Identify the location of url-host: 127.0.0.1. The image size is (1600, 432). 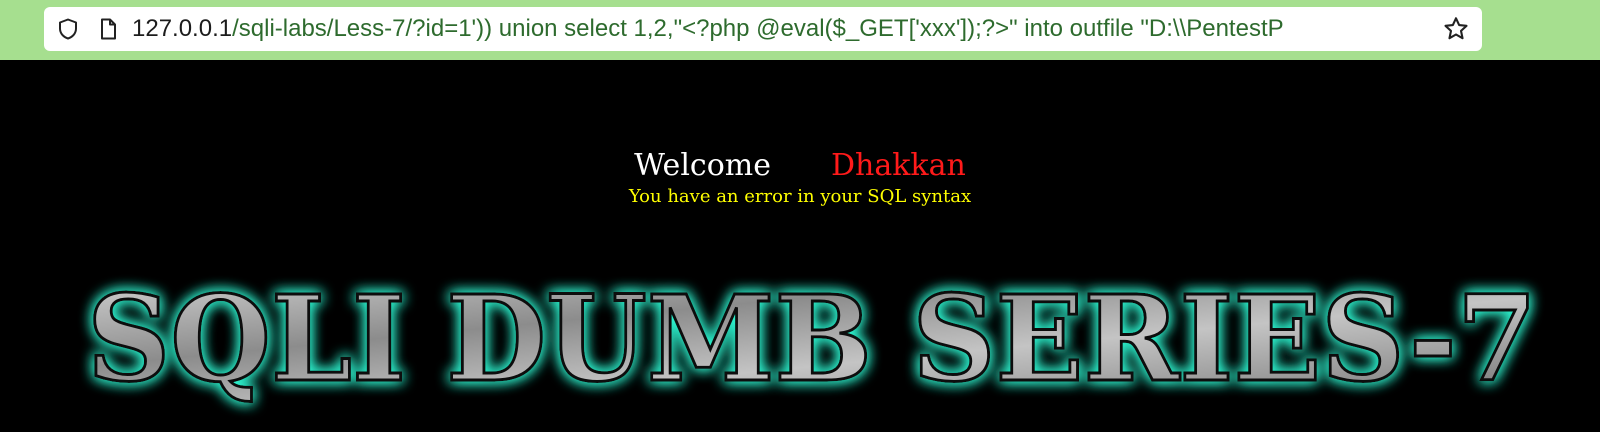
(182, 28).